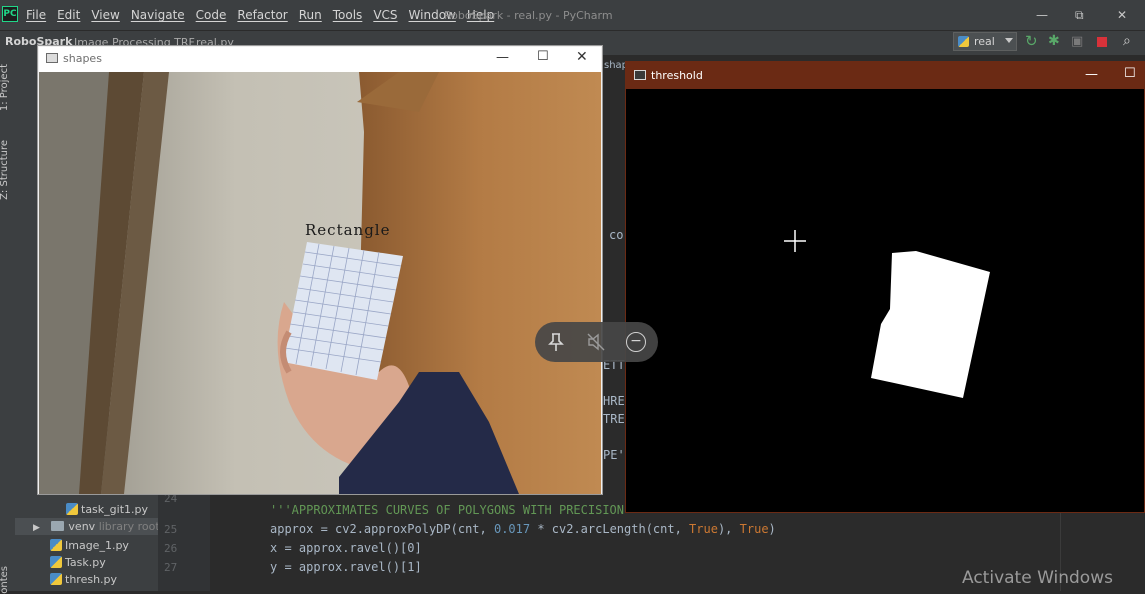 This screenshot has height=594, width=1145. What do you see at coordinates (171, 529) in the screenshot?
I see `line-number: 25` at bounding box center [171, 529].